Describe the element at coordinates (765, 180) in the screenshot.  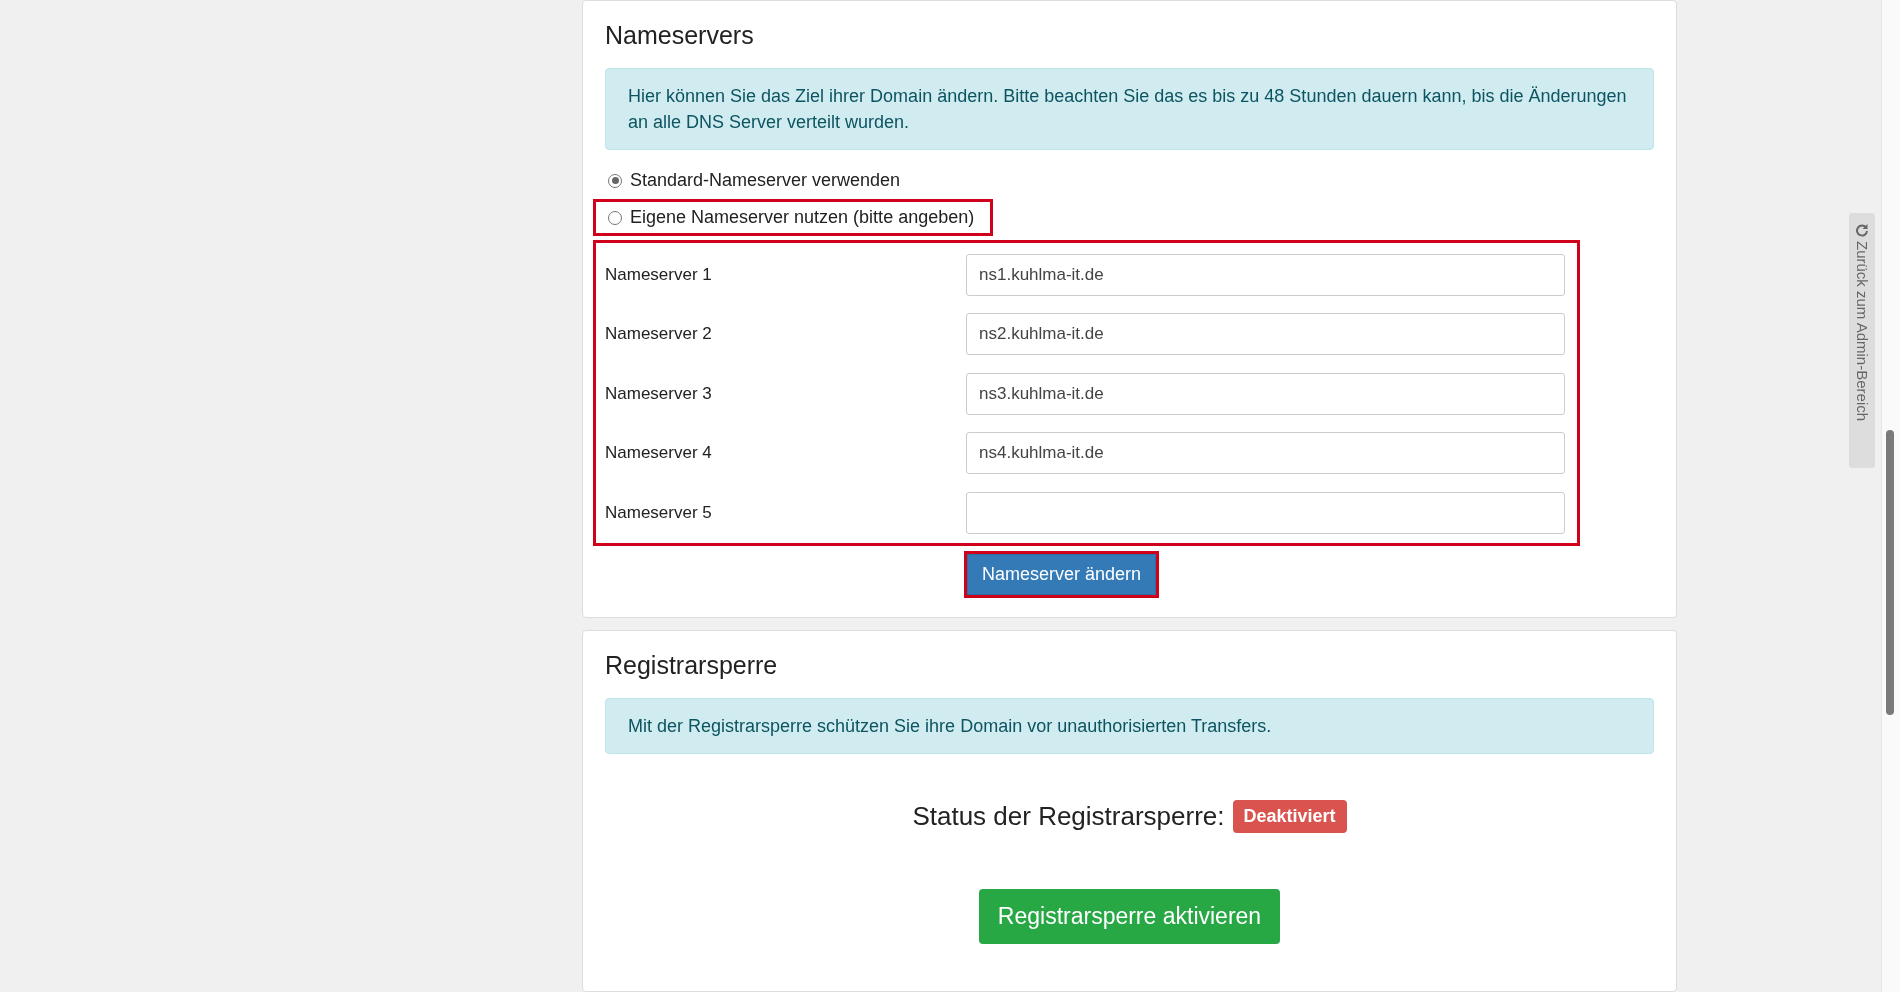
I see `radio-label: Standard-Nameserver verwenden` at that location.